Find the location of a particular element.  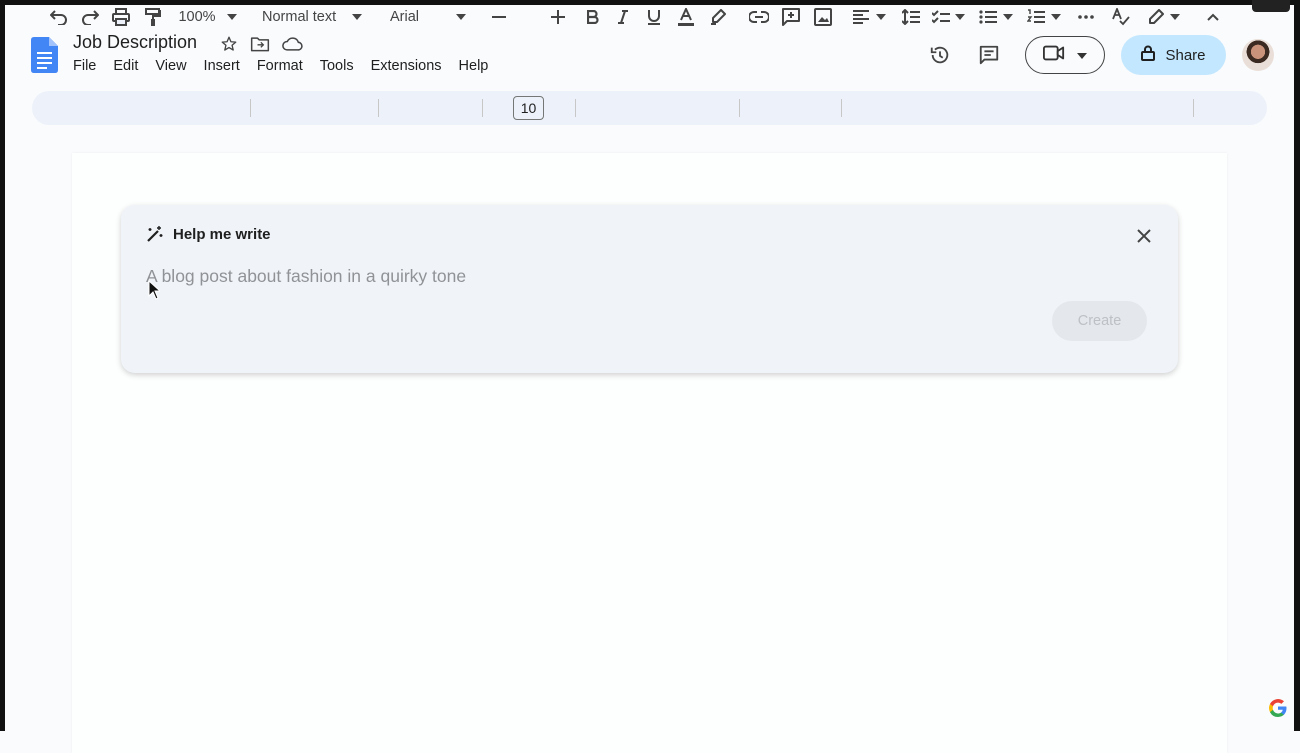

lock-icon is located at coordinates (1148, 55).